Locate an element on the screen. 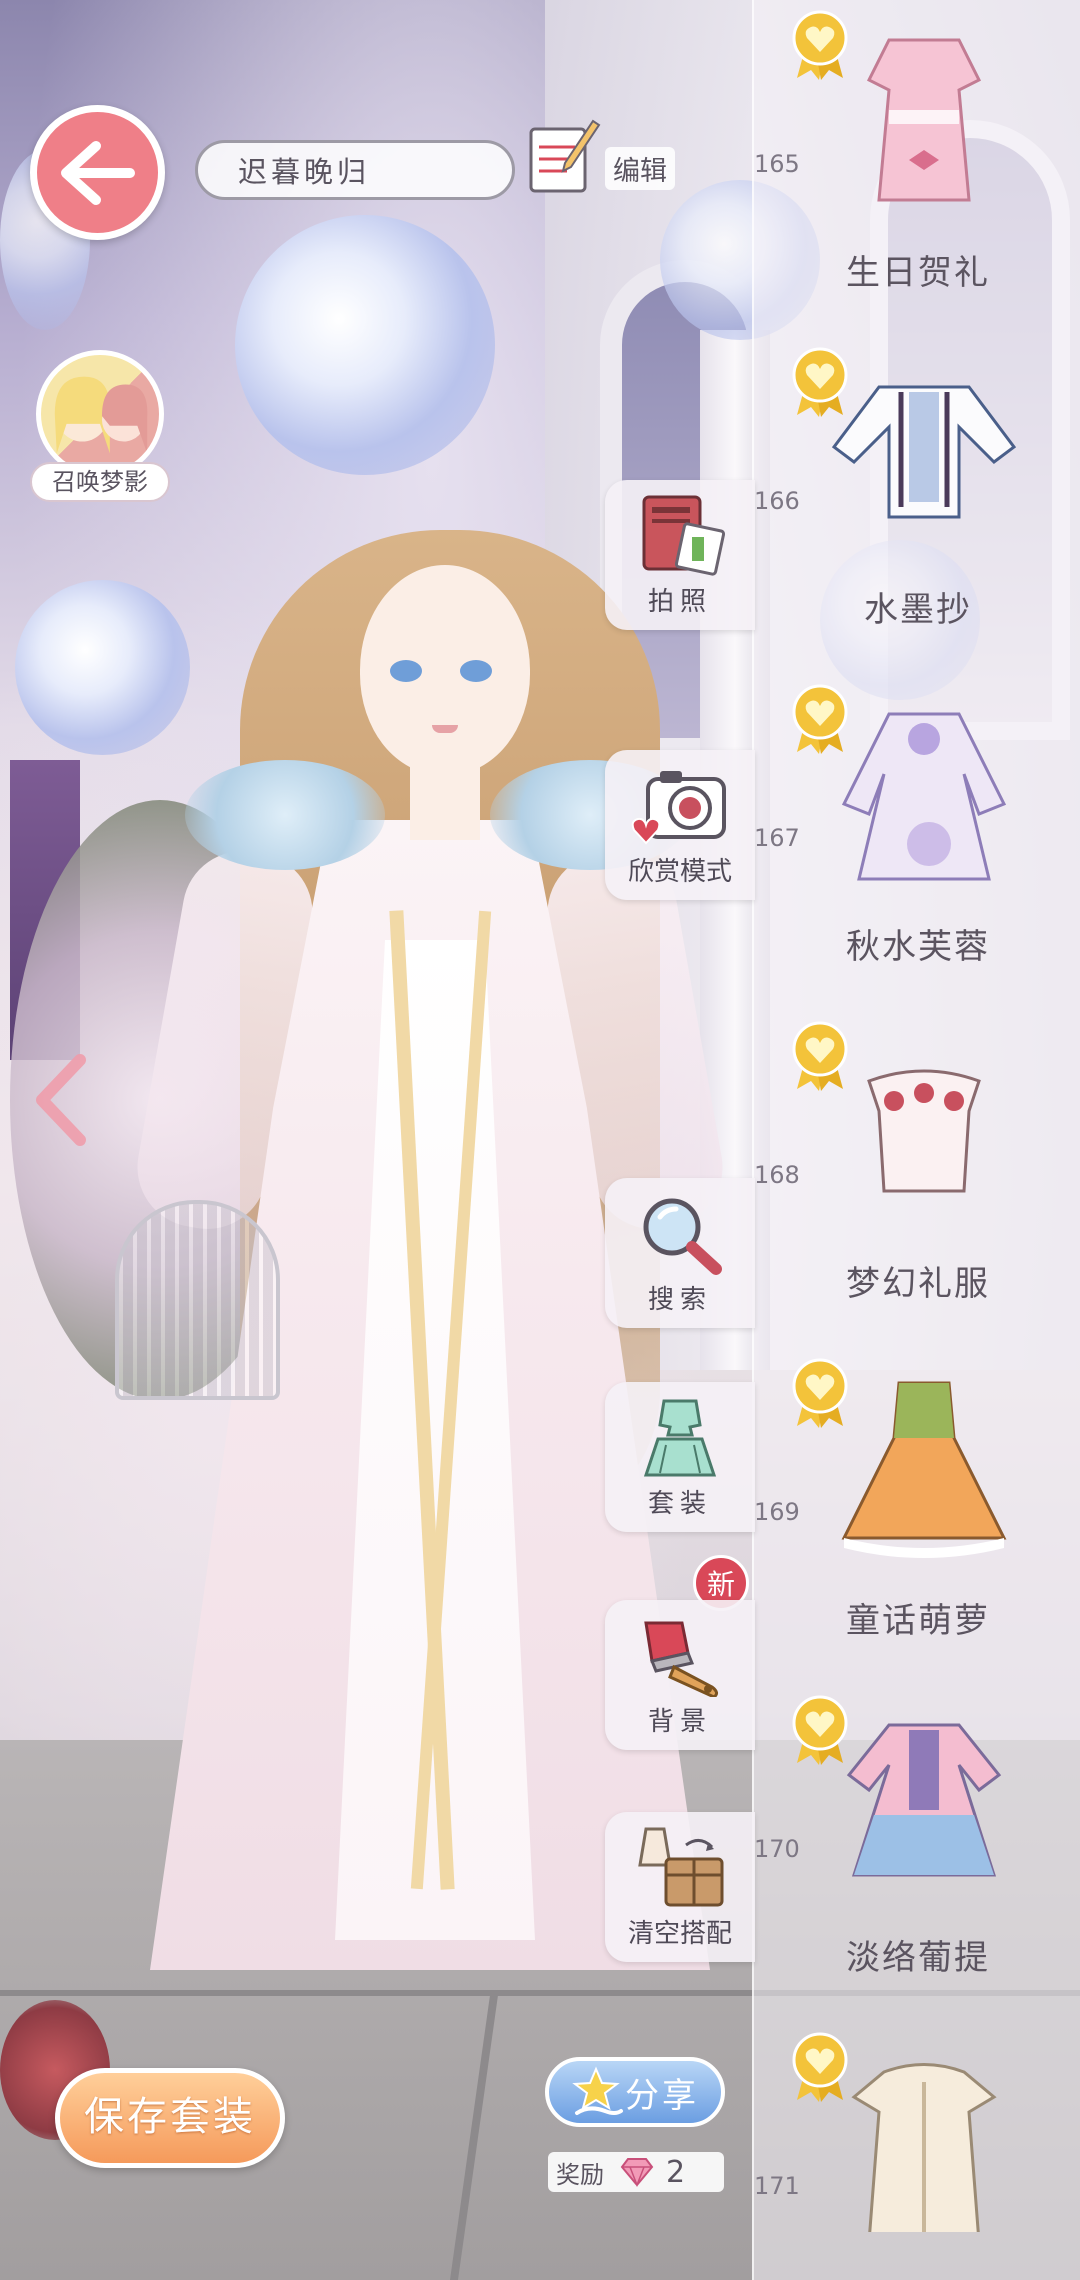 The image size is (1080, 2280). search-label: 搜索 is located at coordinates (679, 1300).